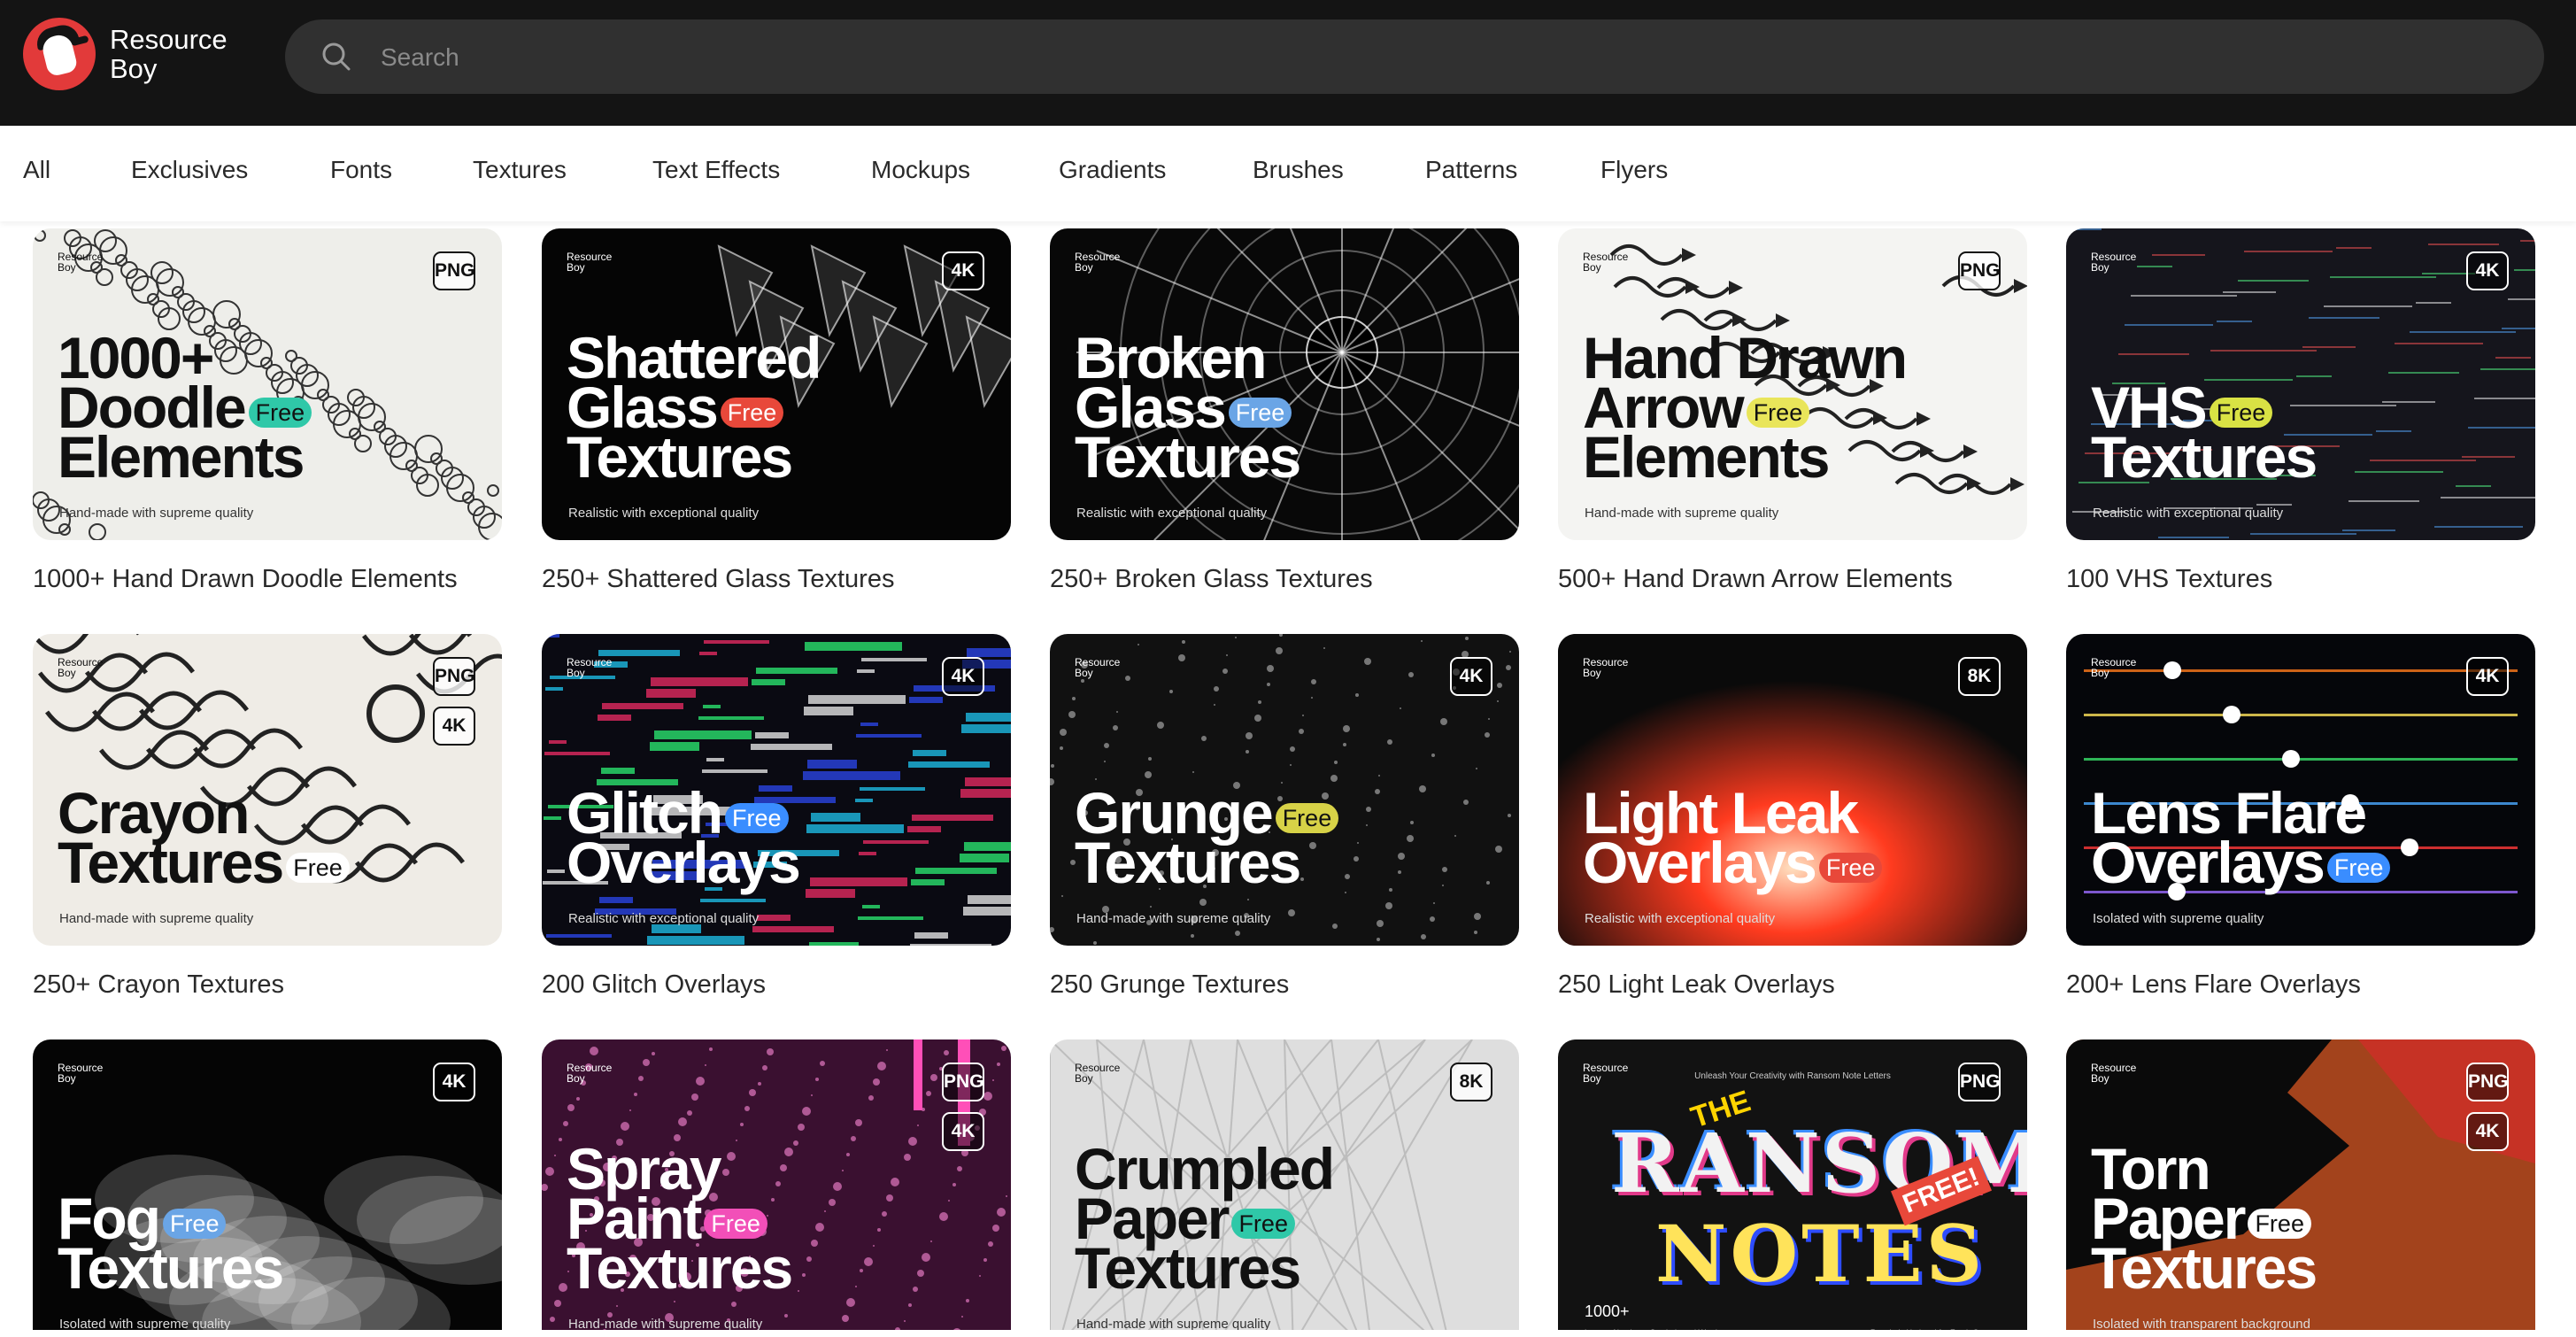 The image size is (2576, 1337). Describe the element at coordinates (454, 1087) in the screenshot. I see `format-badges: 4K` at that location.